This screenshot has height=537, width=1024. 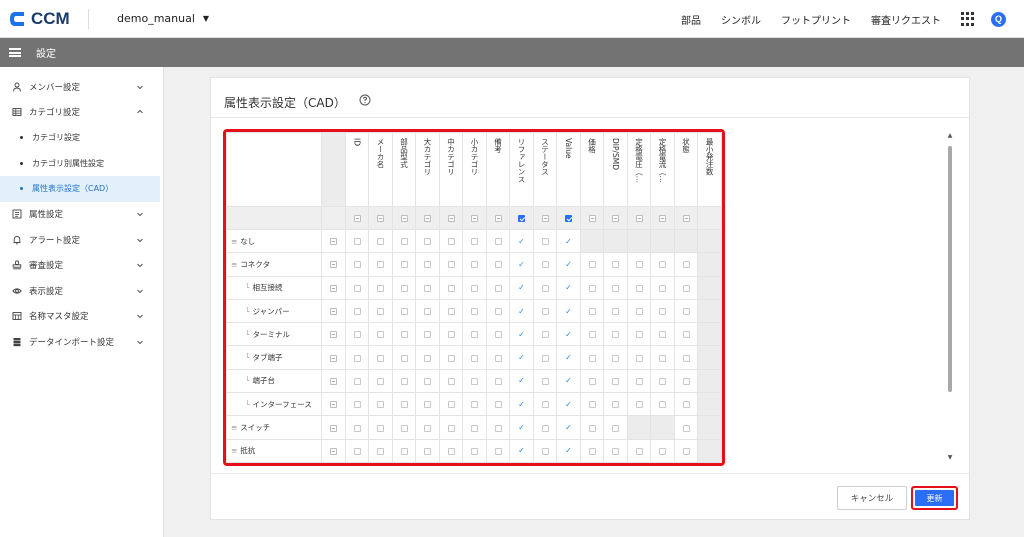 I want to click on scroll-up-icon: ▲, so click(x=950, y=136).